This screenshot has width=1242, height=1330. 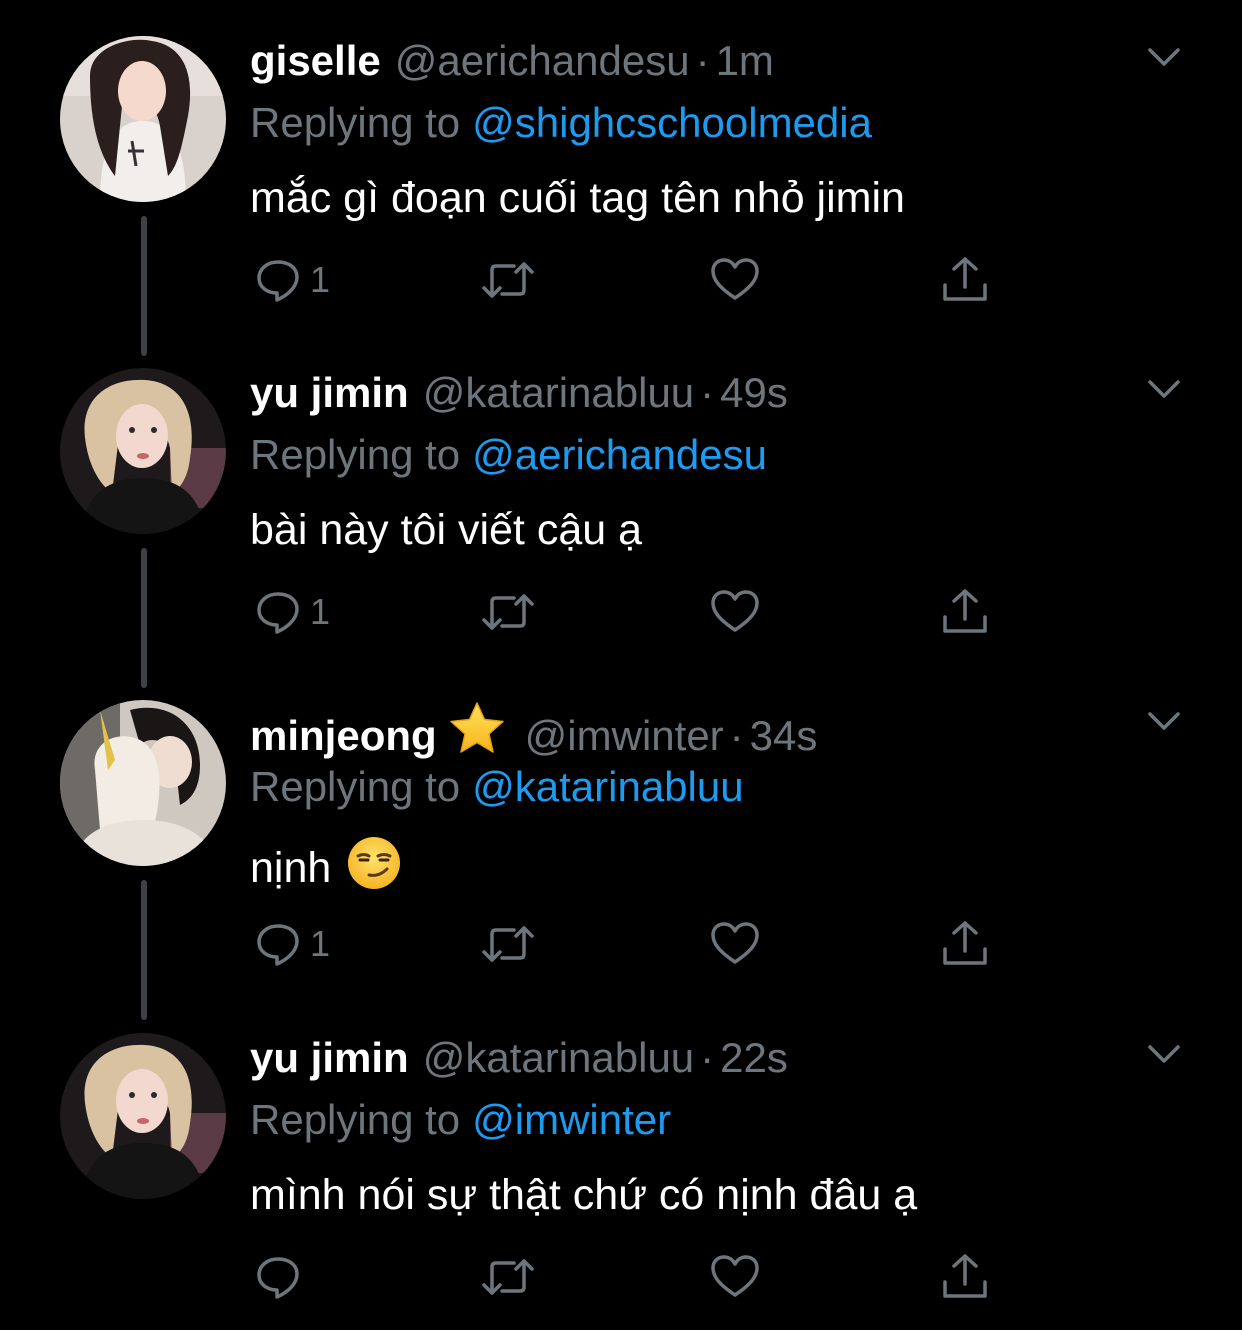 What do you see at coordinates (584, 1195) in the screenshot?
I see `tweet-text: mình nói sự thật chứ có nịnh đâu ạ` at bounding box center [584, 1195].